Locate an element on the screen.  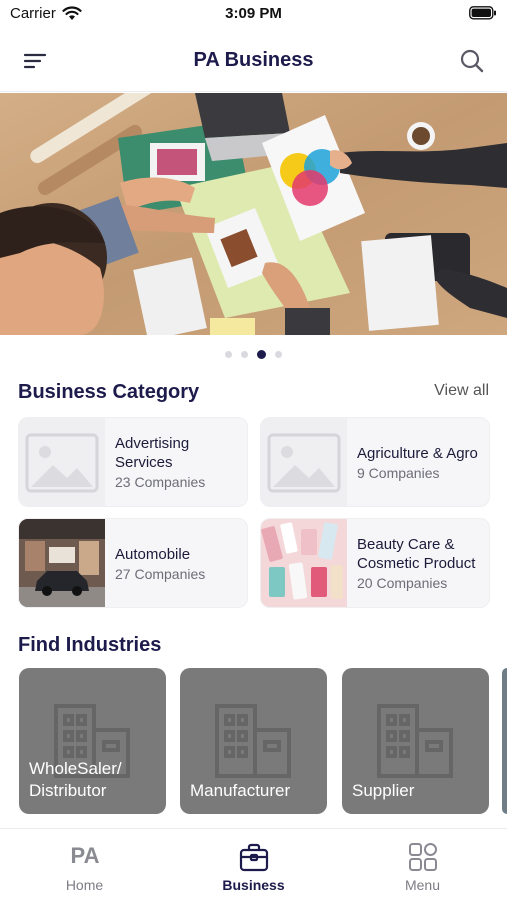
category-card-agriculture: Agriculture & Agro 9 Companies is located at coordinates (375, 462).